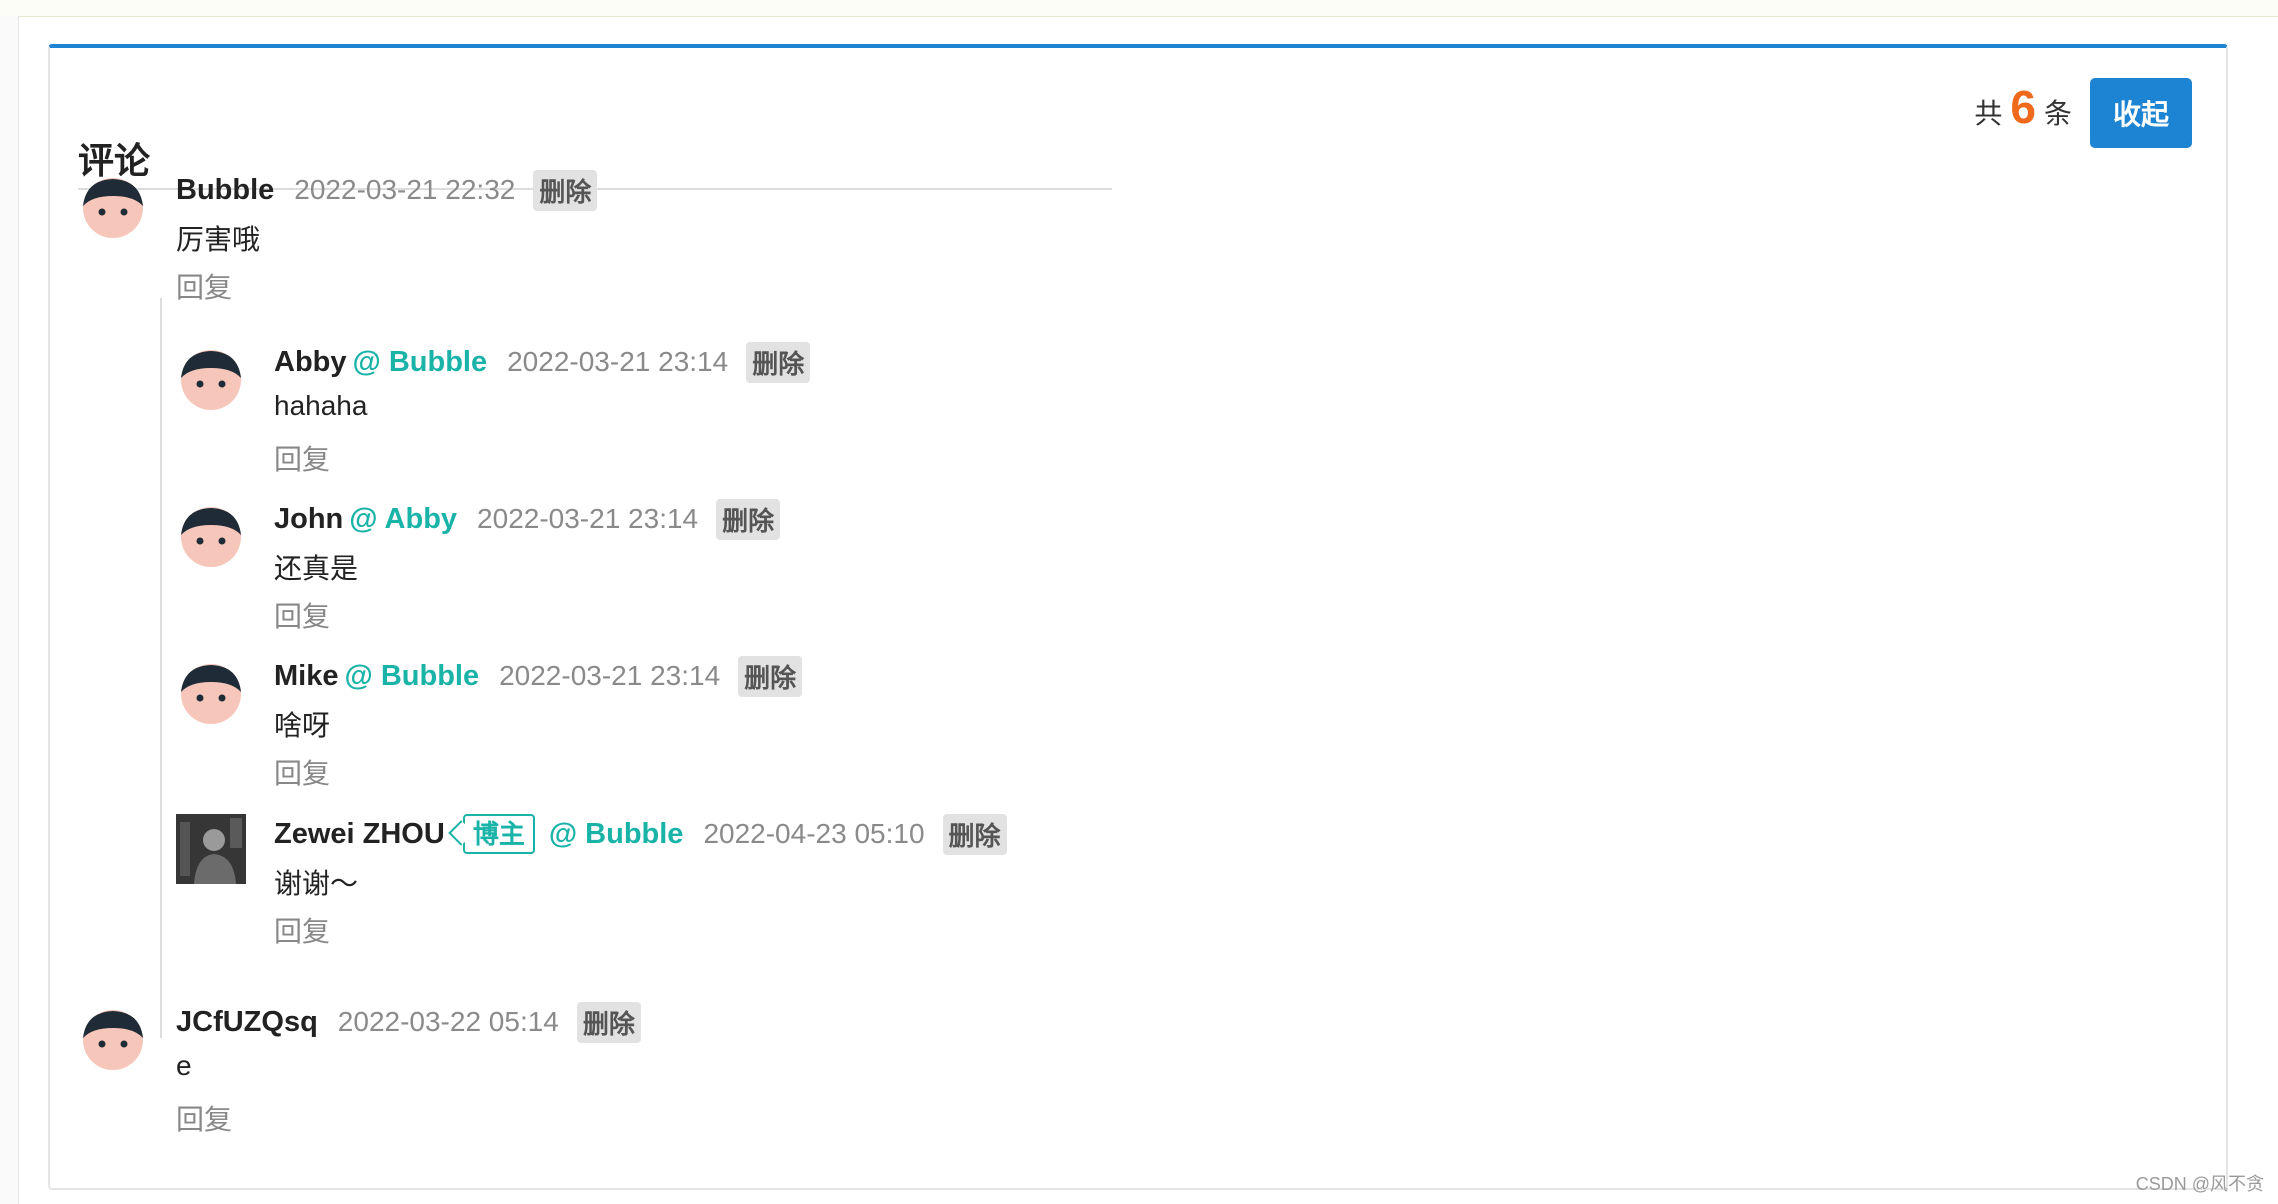 Image resolution: width=2278 pixels, height=1204 pixels. What do you see at coordinates (498, 834) in the screenshot?
I see `author-badge: 博主` at bounding box center [498, 834].